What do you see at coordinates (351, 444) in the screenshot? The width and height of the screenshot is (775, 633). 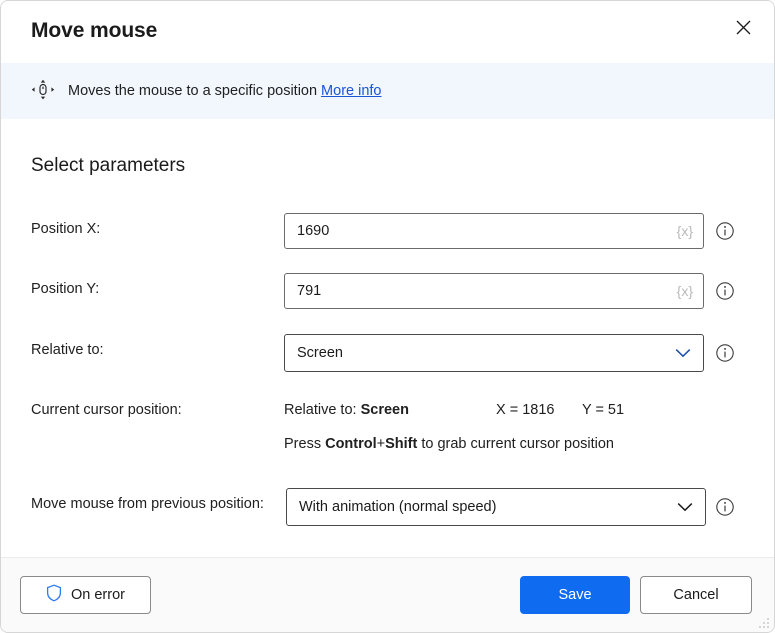 I see `hint-key-control: Control` at bounding box center [351, 444].